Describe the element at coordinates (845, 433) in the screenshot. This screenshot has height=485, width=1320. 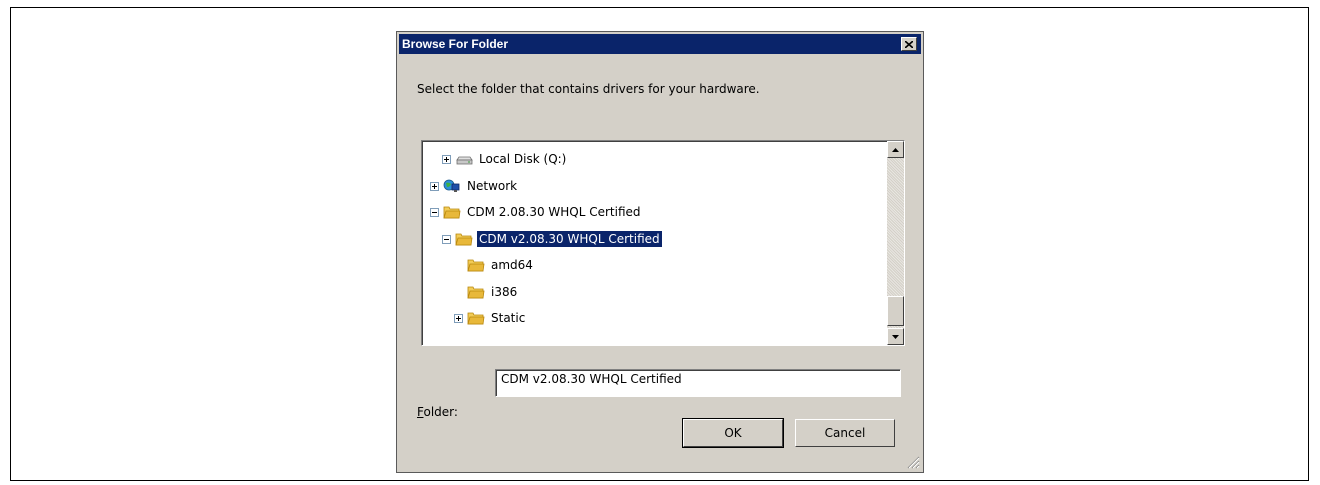
I see `cancel-button: Cancel` at that location.